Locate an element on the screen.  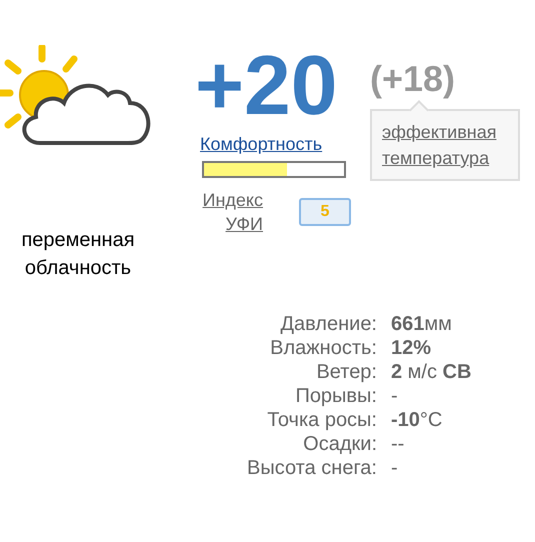
detail-value: 661мм is located at coordinates (421, 324).